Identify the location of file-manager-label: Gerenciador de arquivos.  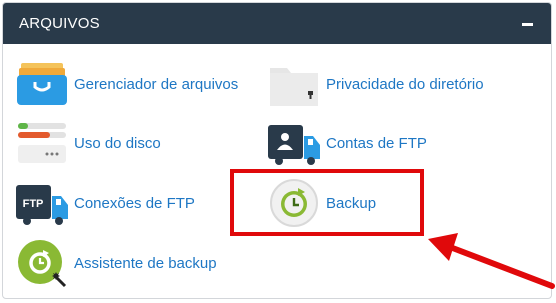
(156, 84).